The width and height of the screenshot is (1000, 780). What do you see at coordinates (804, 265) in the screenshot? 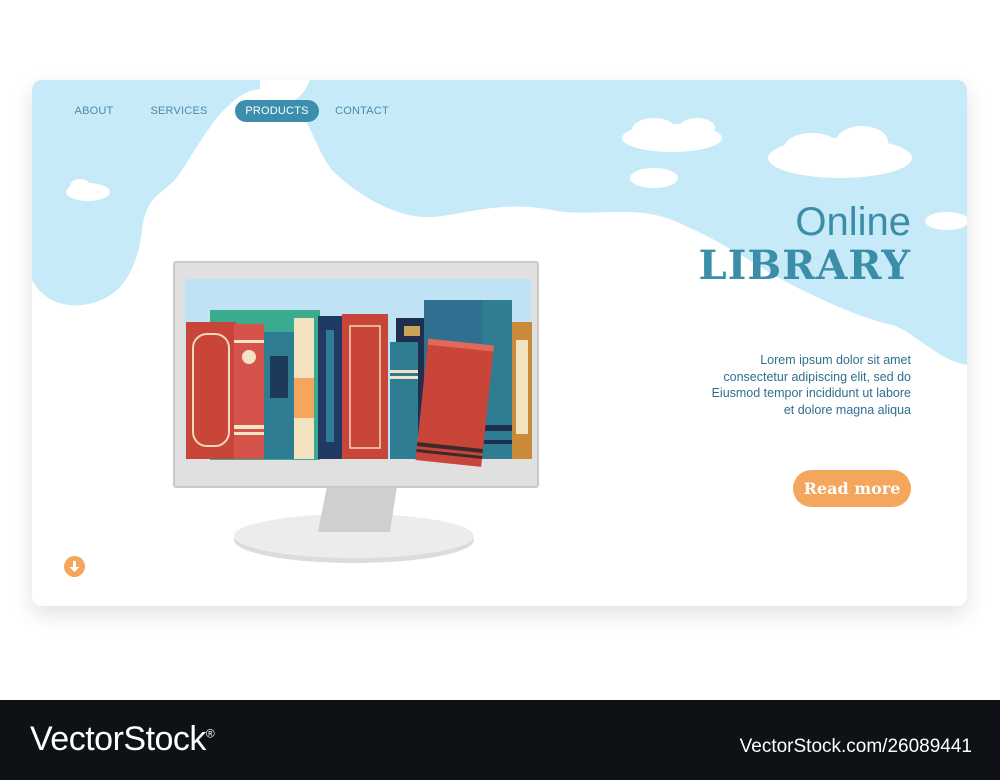
I see `hero-title-line2: LIBRARY` at bounding box center [804, 265].